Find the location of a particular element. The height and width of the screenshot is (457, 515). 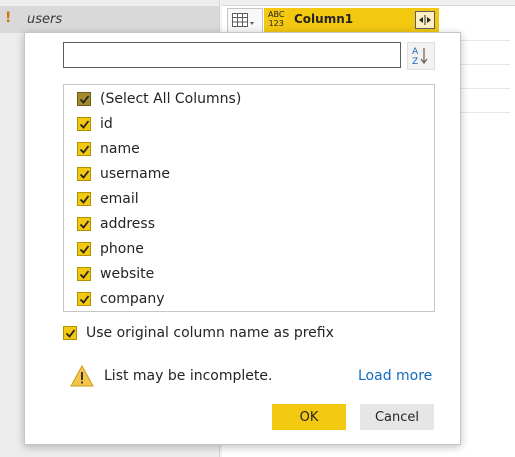

sort-columns-button: A Z is located at coordinates (421, 56).